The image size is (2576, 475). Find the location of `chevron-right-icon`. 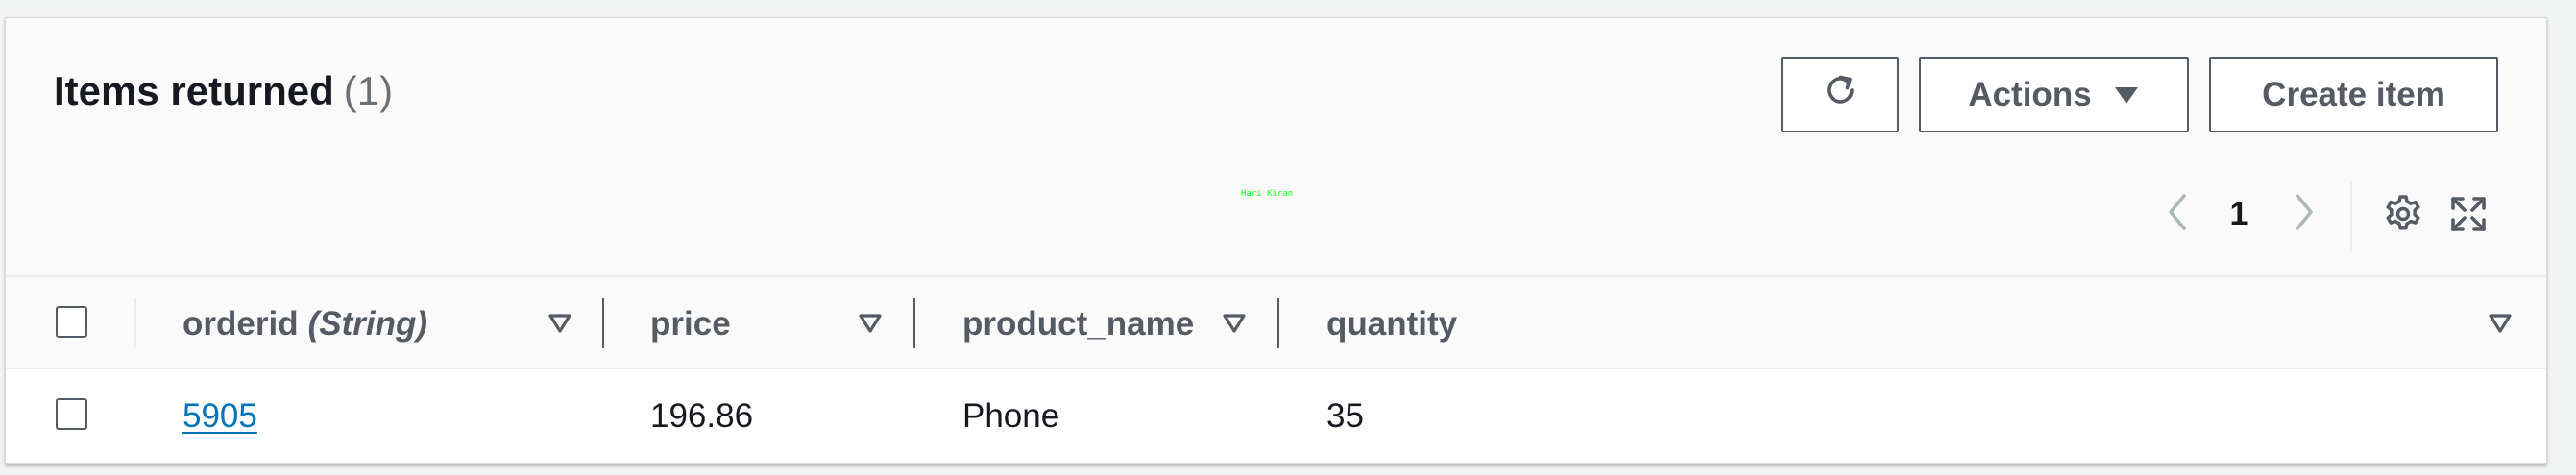

chevron-right-icon is located at coordinates (2304, 214).